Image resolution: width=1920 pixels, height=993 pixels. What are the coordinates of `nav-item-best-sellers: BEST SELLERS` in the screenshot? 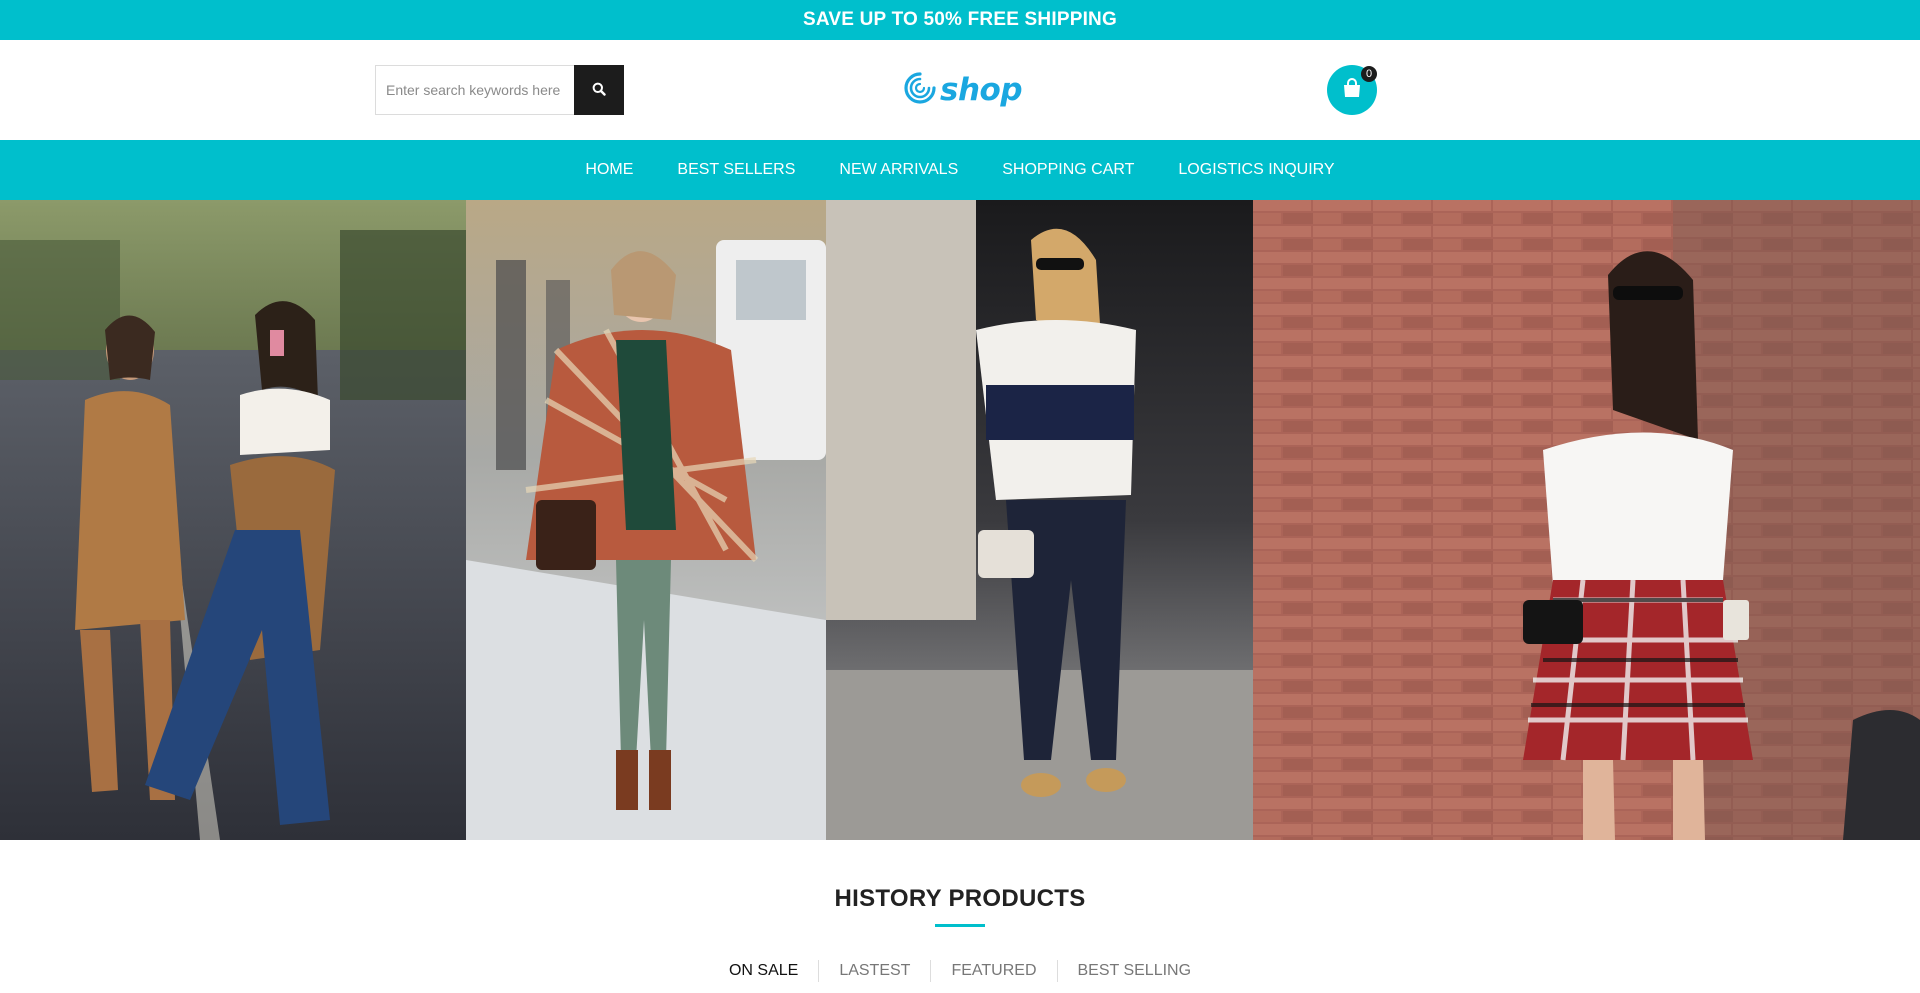 It's located at (736, 170).